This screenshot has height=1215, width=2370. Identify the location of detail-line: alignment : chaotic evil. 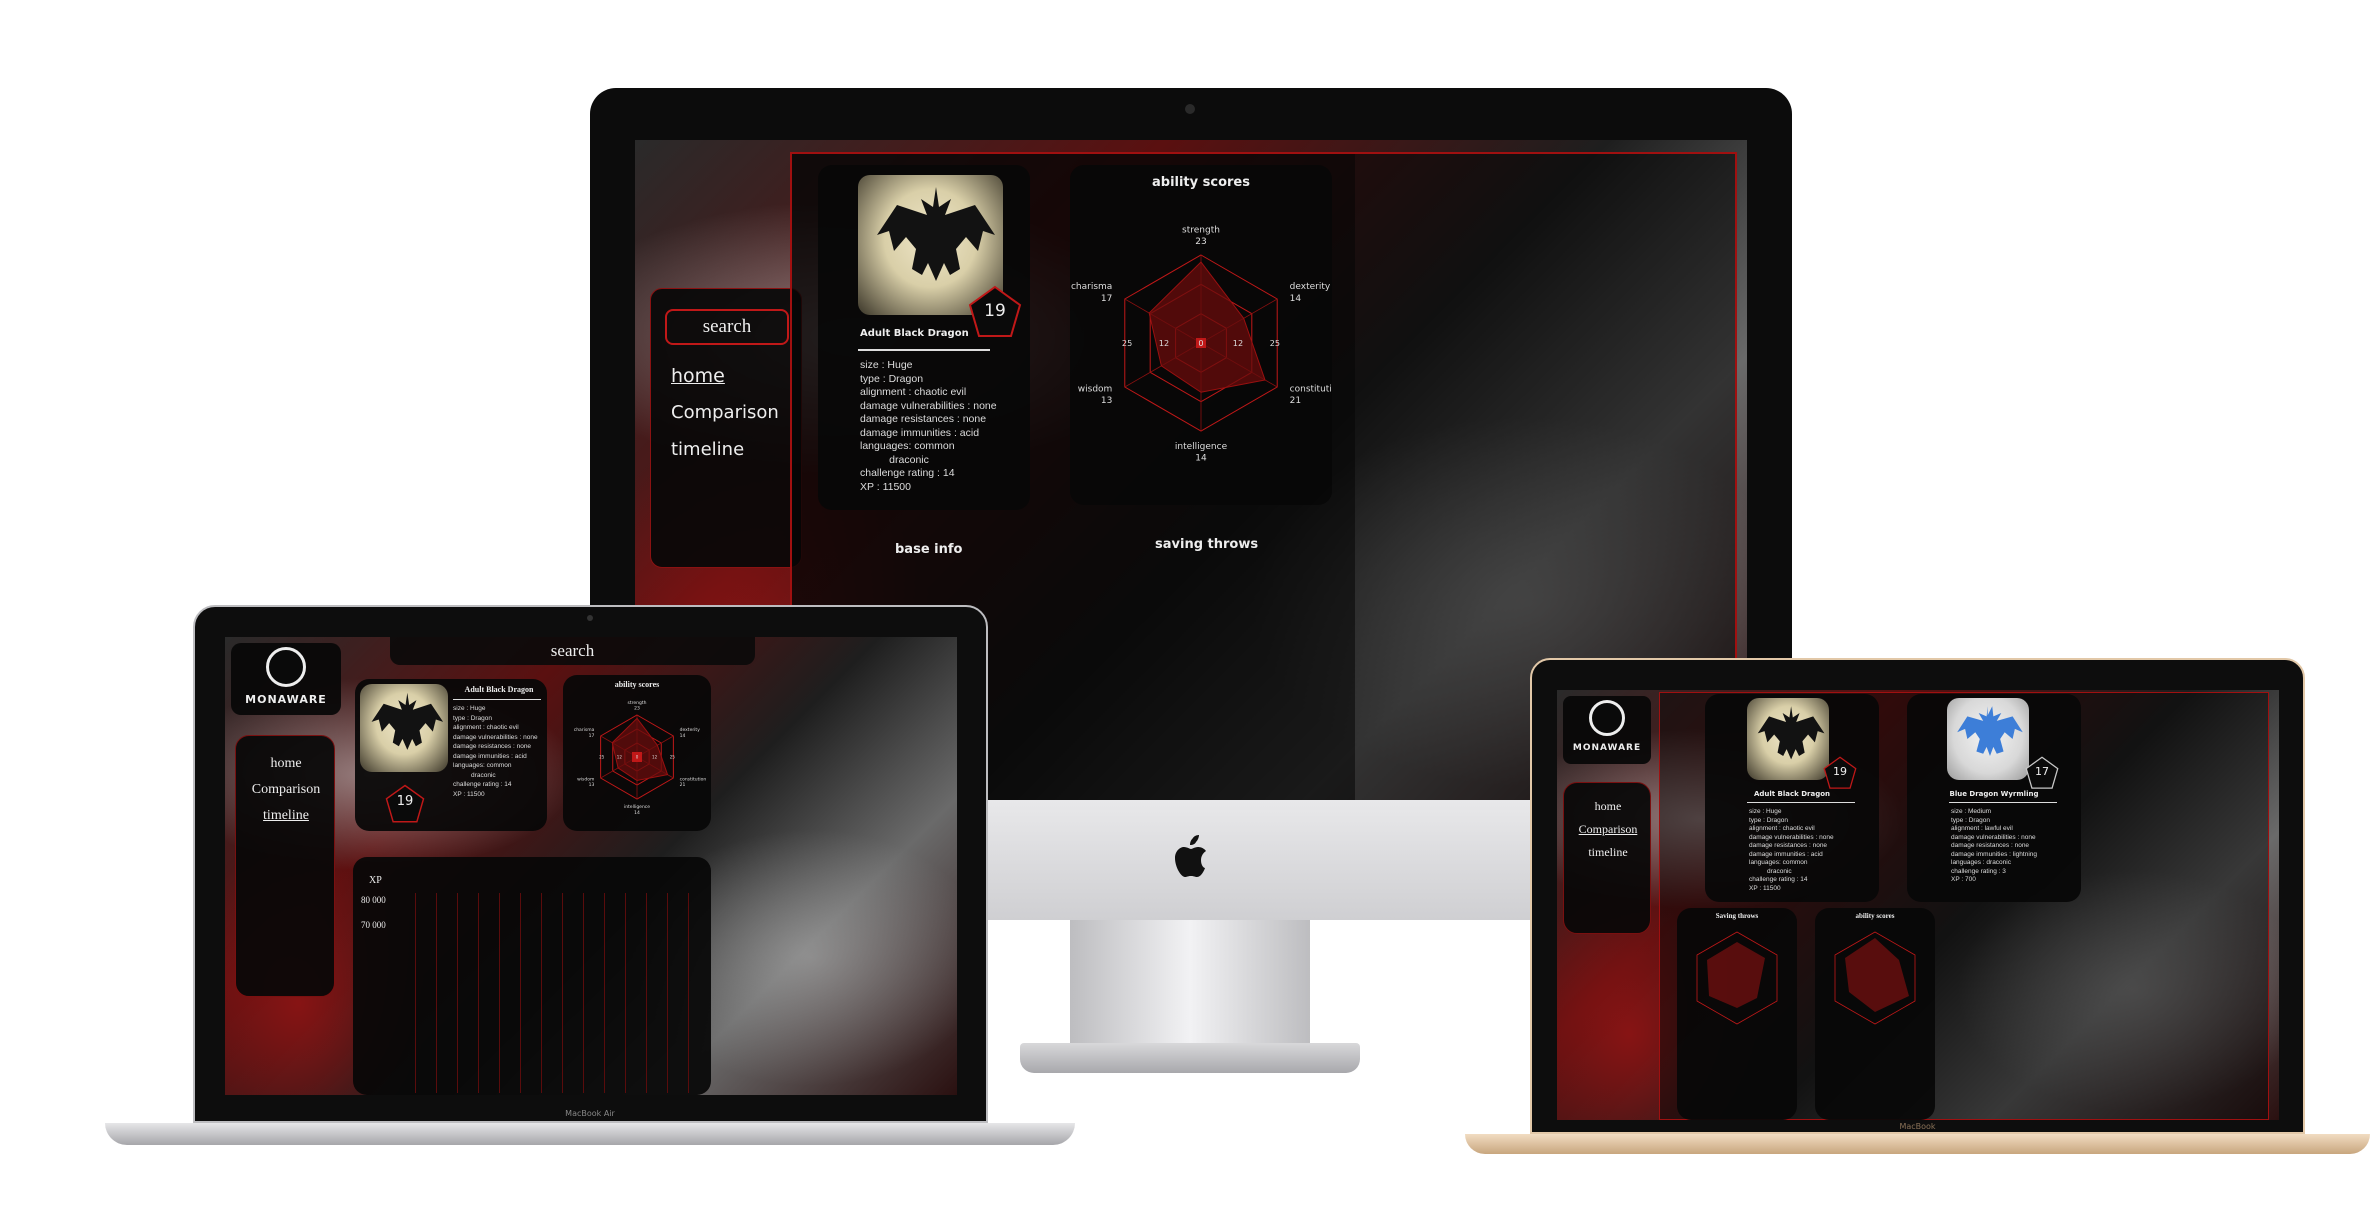
(486, 727).